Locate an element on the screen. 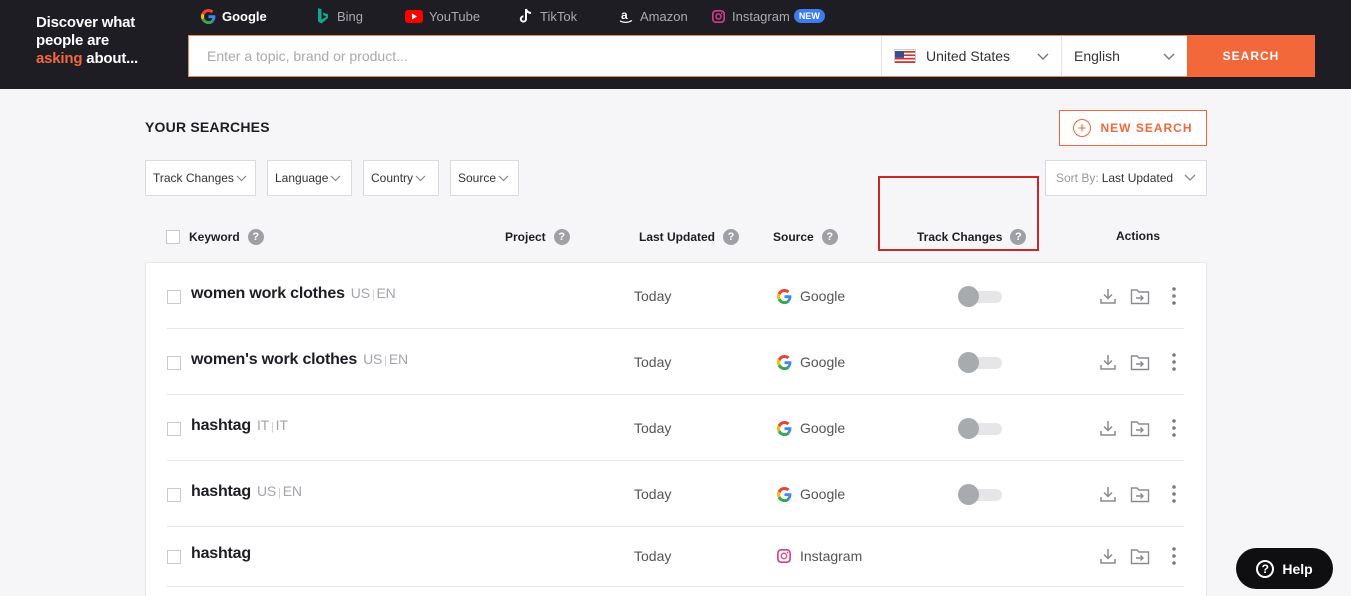 The image size is (1351, 596). column-keyword: Keyword ? is located at coordinates (215, 237).